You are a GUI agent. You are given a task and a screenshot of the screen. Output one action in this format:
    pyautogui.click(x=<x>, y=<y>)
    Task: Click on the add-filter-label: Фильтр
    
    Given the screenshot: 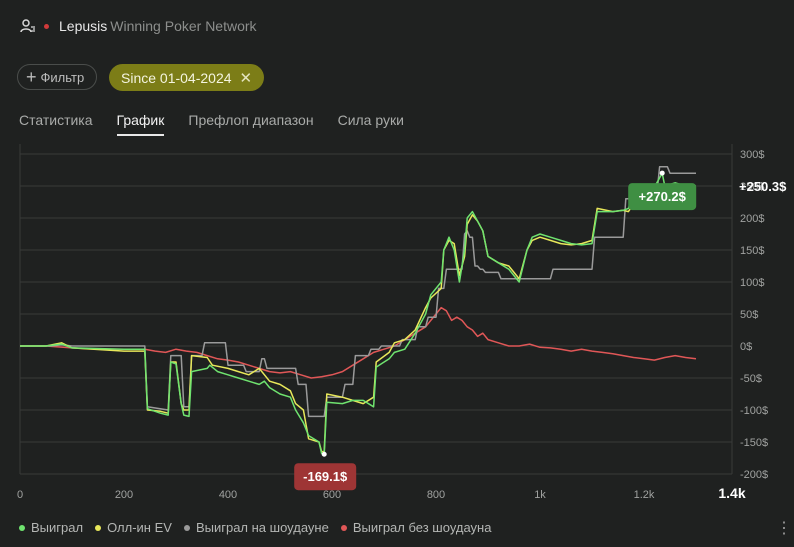 What is the action you would take?
    pyautogui.click(x=62, y=77)
    